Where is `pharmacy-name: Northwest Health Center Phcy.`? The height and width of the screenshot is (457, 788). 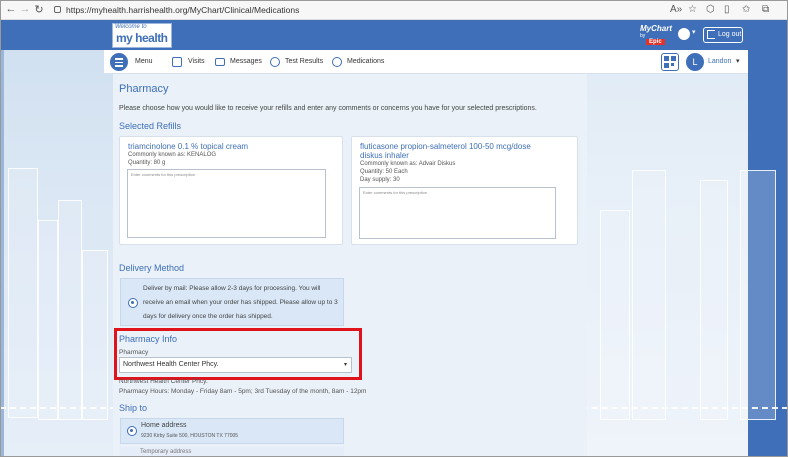 pharmacy-name: Northwest Health Center Phcy. is located at coordinates (163, 381).